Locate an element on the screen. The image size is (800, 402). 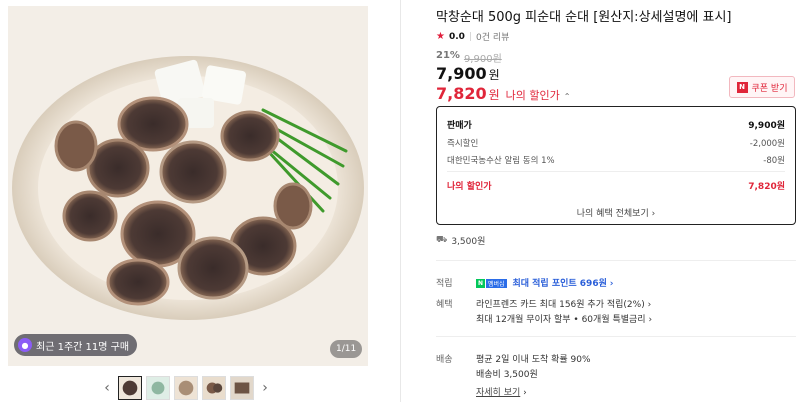
coupon-button: N 쿠폰 받기 is located at coordinates (762, 87).